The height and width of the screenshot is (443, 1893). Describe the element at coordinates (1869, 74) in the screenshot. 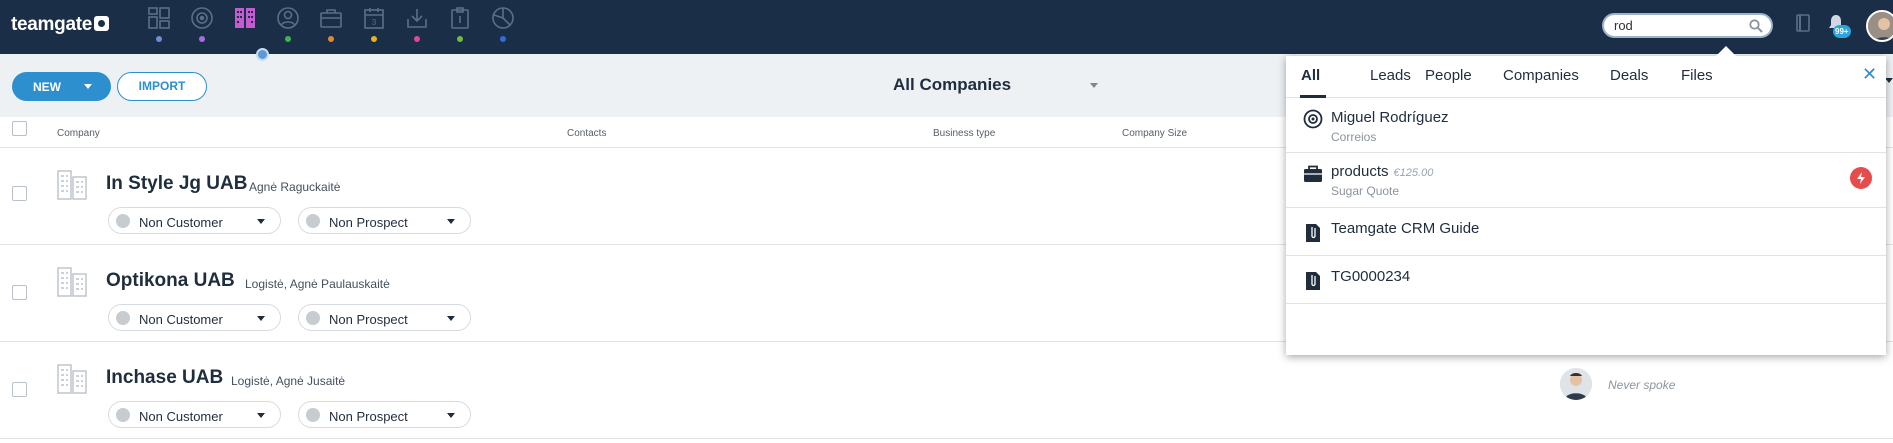

I see `close-icon: ✕` at that location.